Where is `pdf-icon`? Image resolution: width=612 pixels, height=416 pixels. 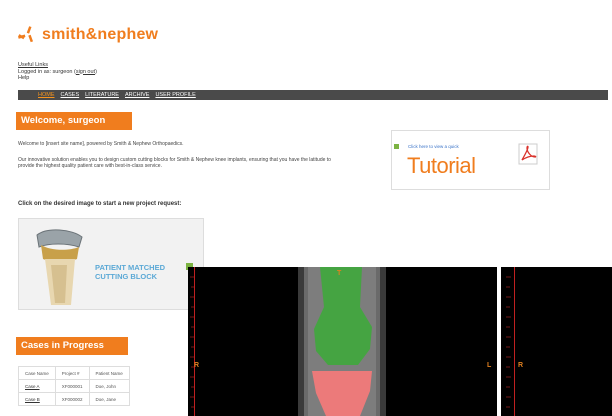
pdf-icon is located at coordinates (528, 156).